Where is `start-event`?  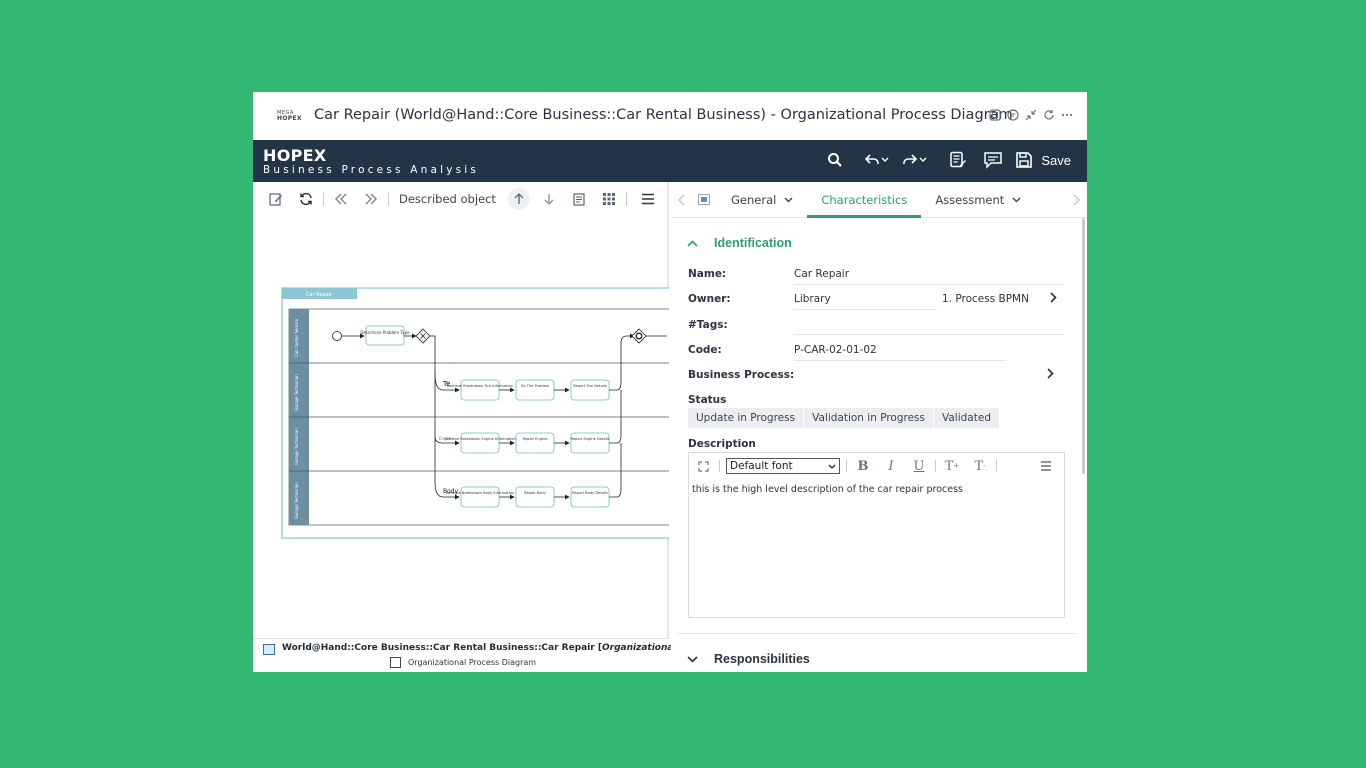 start-event is located at coordinates (337, 336).